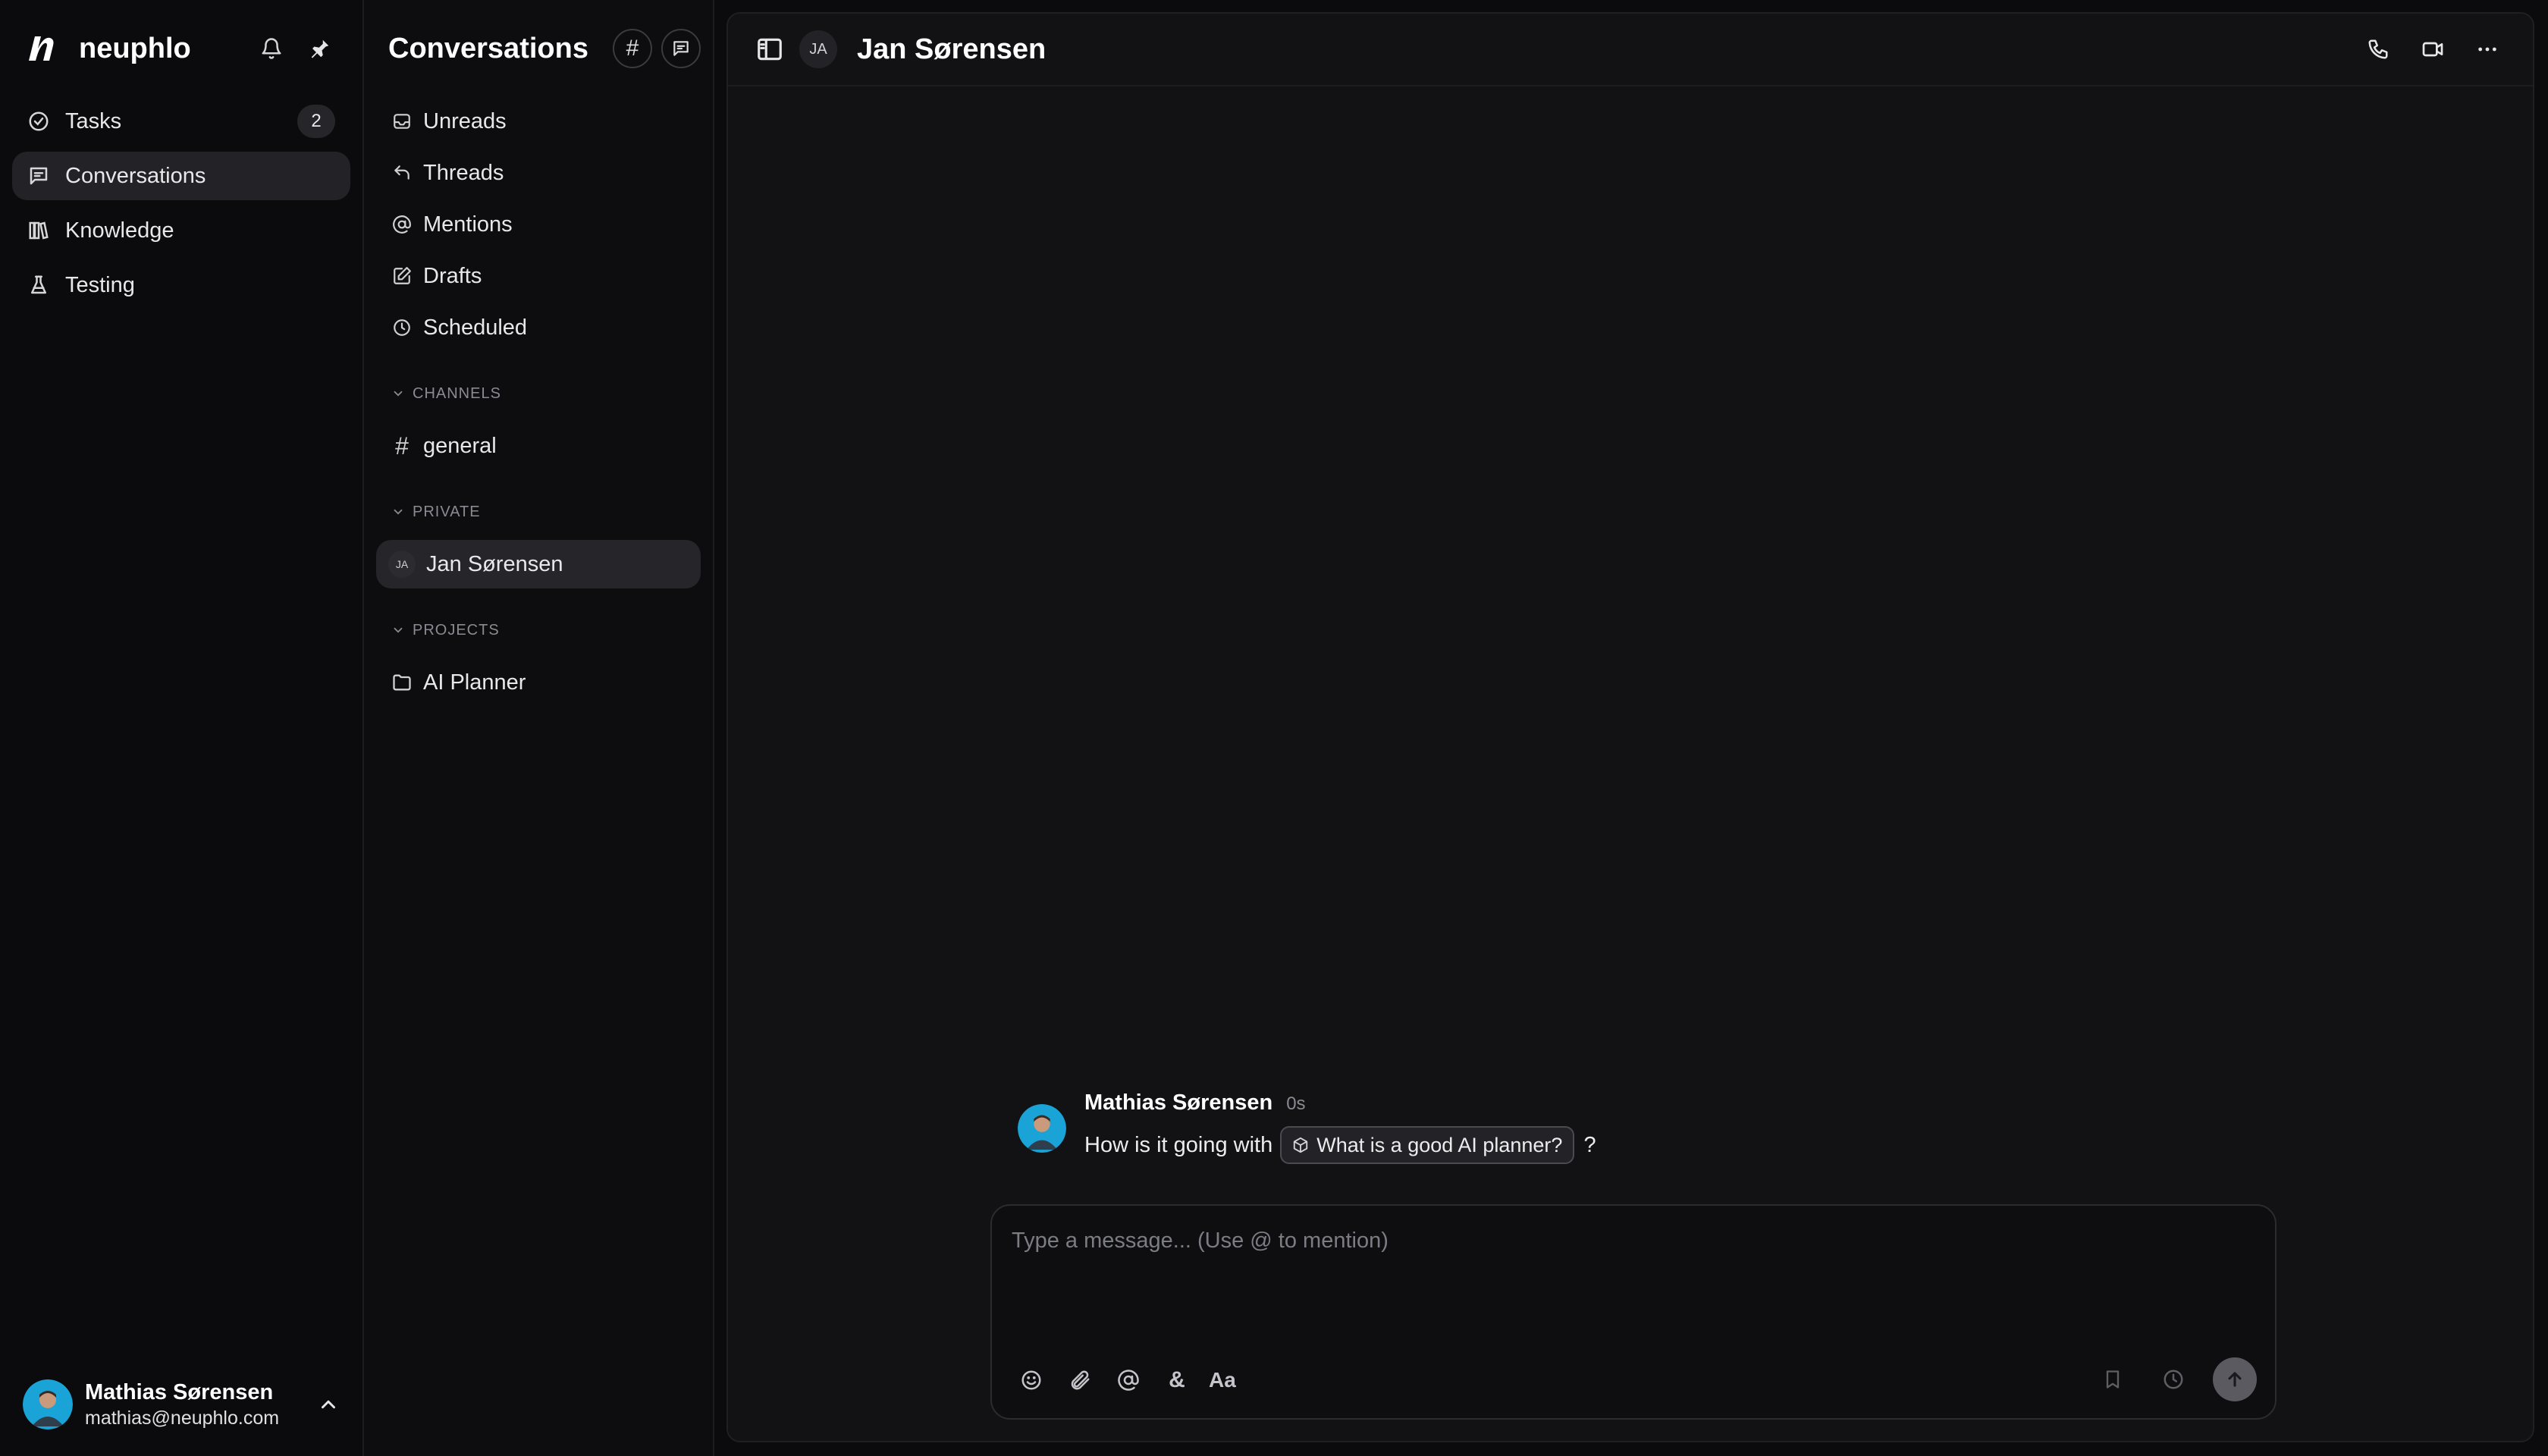 Image resolution: width=2548 pixels, height=1456 pixels. I want to click on format-text-label: Aa, so click(1222, 1380).